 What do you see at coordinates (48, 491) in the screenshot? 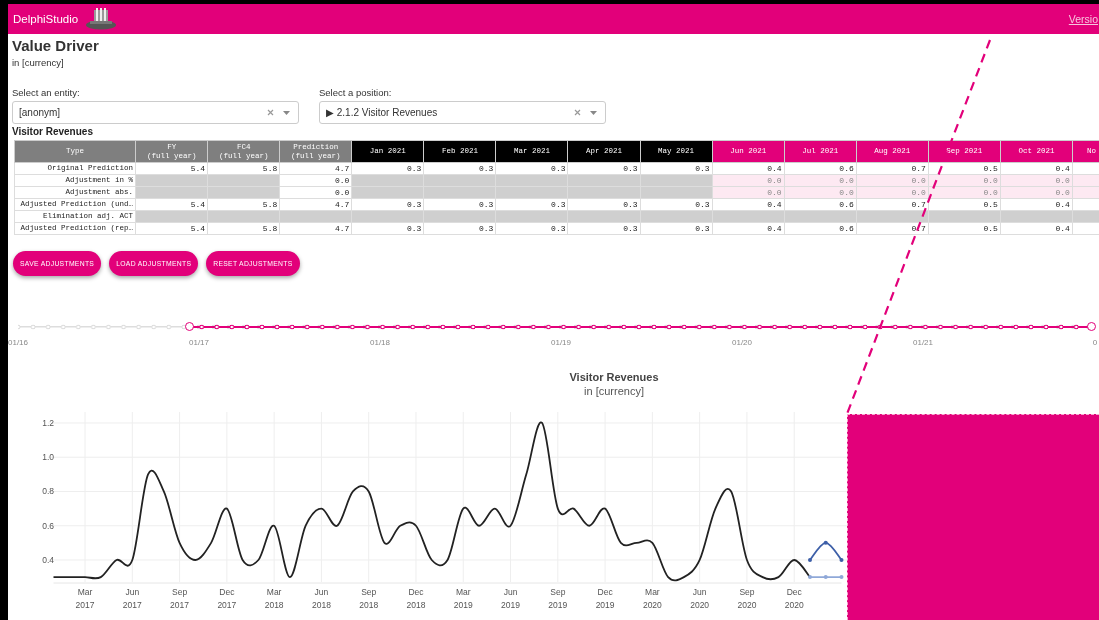
I see `y-tick-label: 0.8` at bounding box center [48, 491].